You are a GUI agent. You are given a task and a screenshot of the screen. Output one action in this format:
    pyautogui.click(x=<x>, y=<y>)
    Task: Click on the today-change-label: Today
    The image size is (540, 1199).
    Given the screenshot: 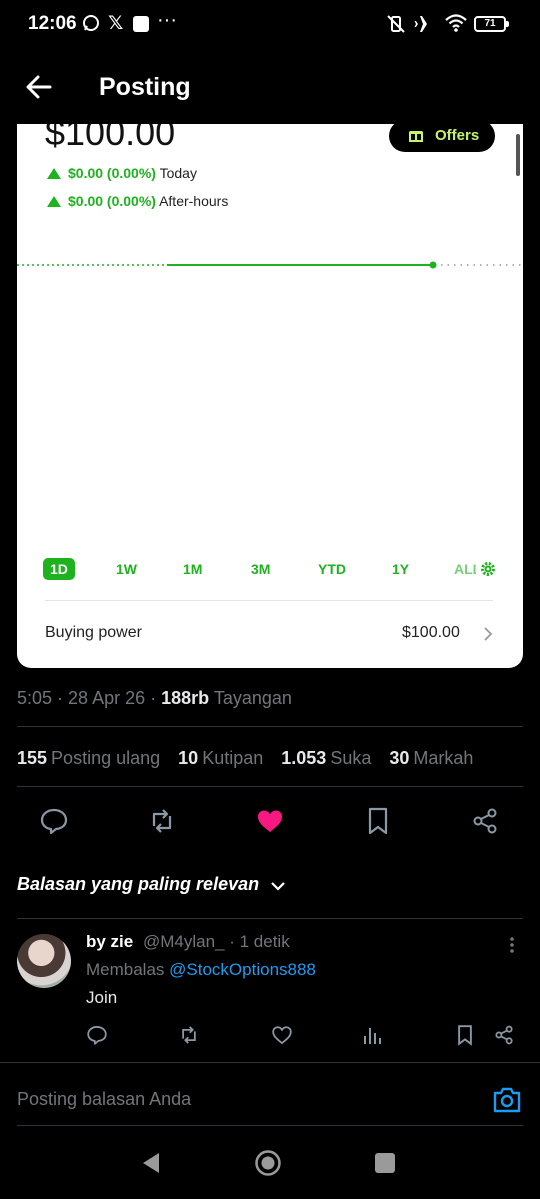 What is the action you would take?
    pyautogui.click(x=178, y=173)
    